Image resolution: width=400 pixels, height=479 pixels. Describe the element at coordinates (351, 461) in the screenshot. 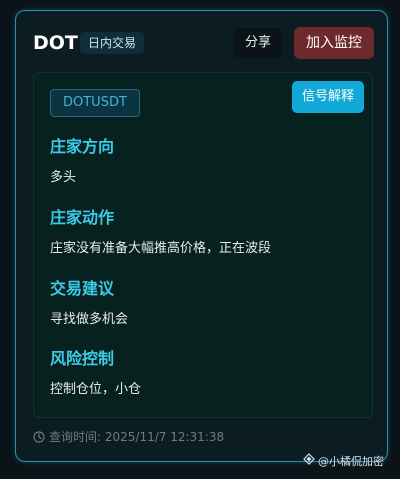

I see `watermark-text: @小橘侃加密` at that location.